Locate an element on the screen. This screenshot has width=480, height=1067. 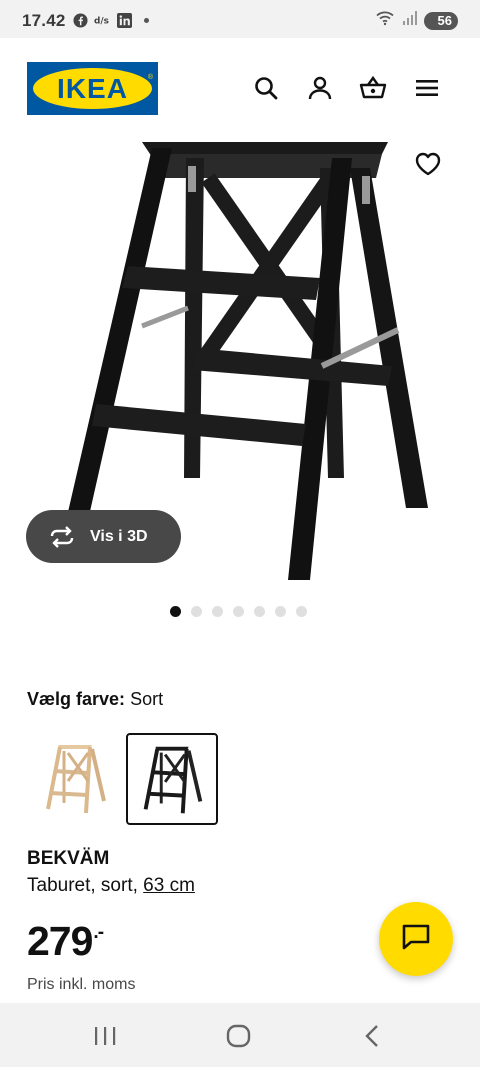
ikea-logo: IKEA ® is located at coordinates (92, 88).